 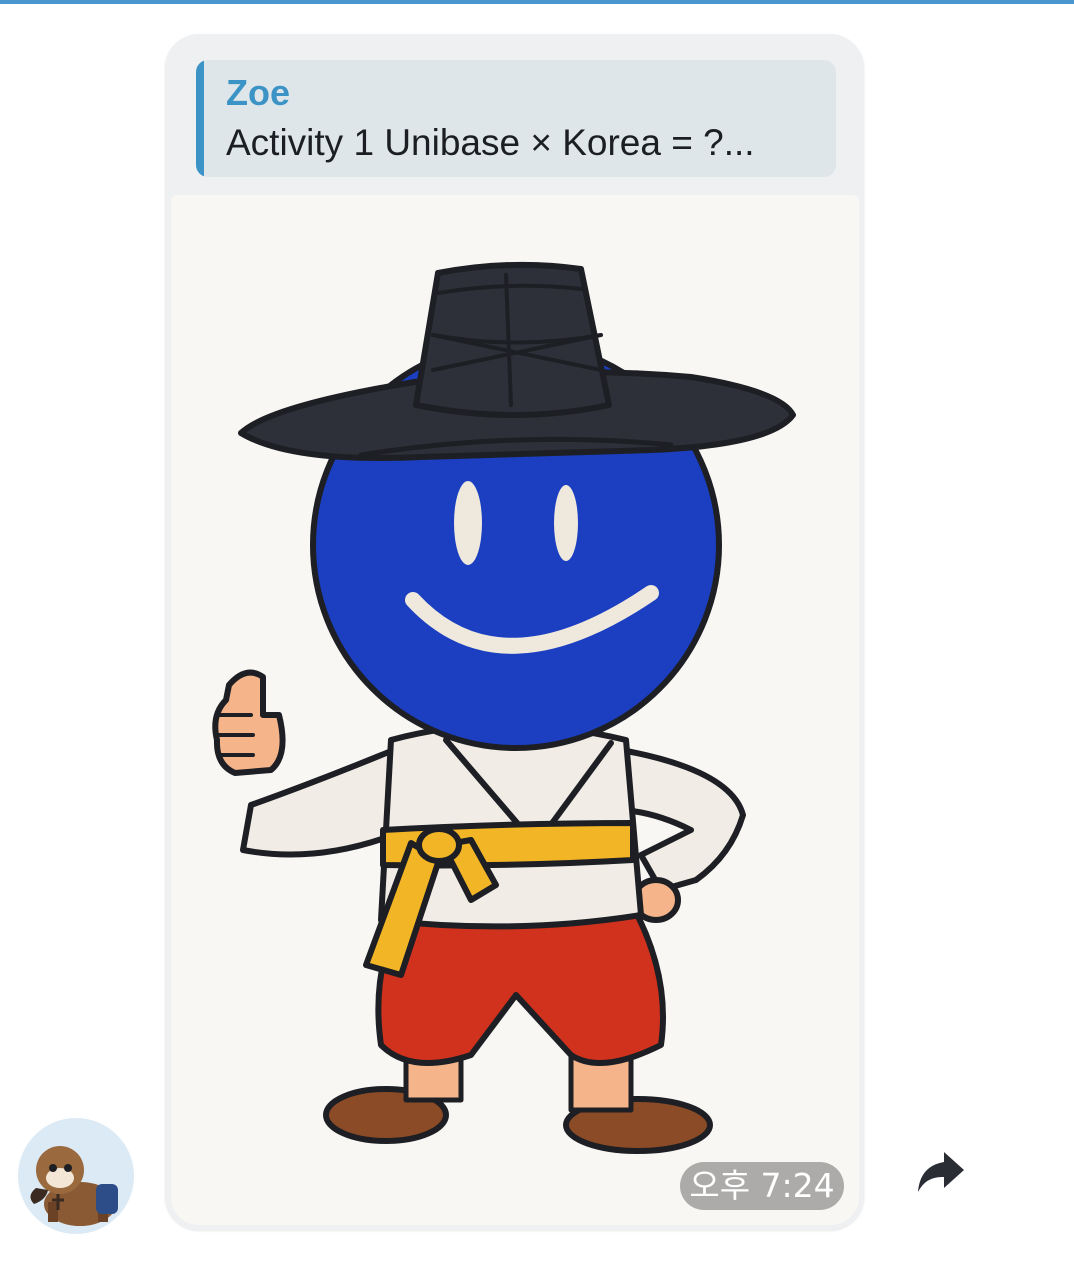 I want to click on forward-arrow-icon, so click(x=941, y=1172).